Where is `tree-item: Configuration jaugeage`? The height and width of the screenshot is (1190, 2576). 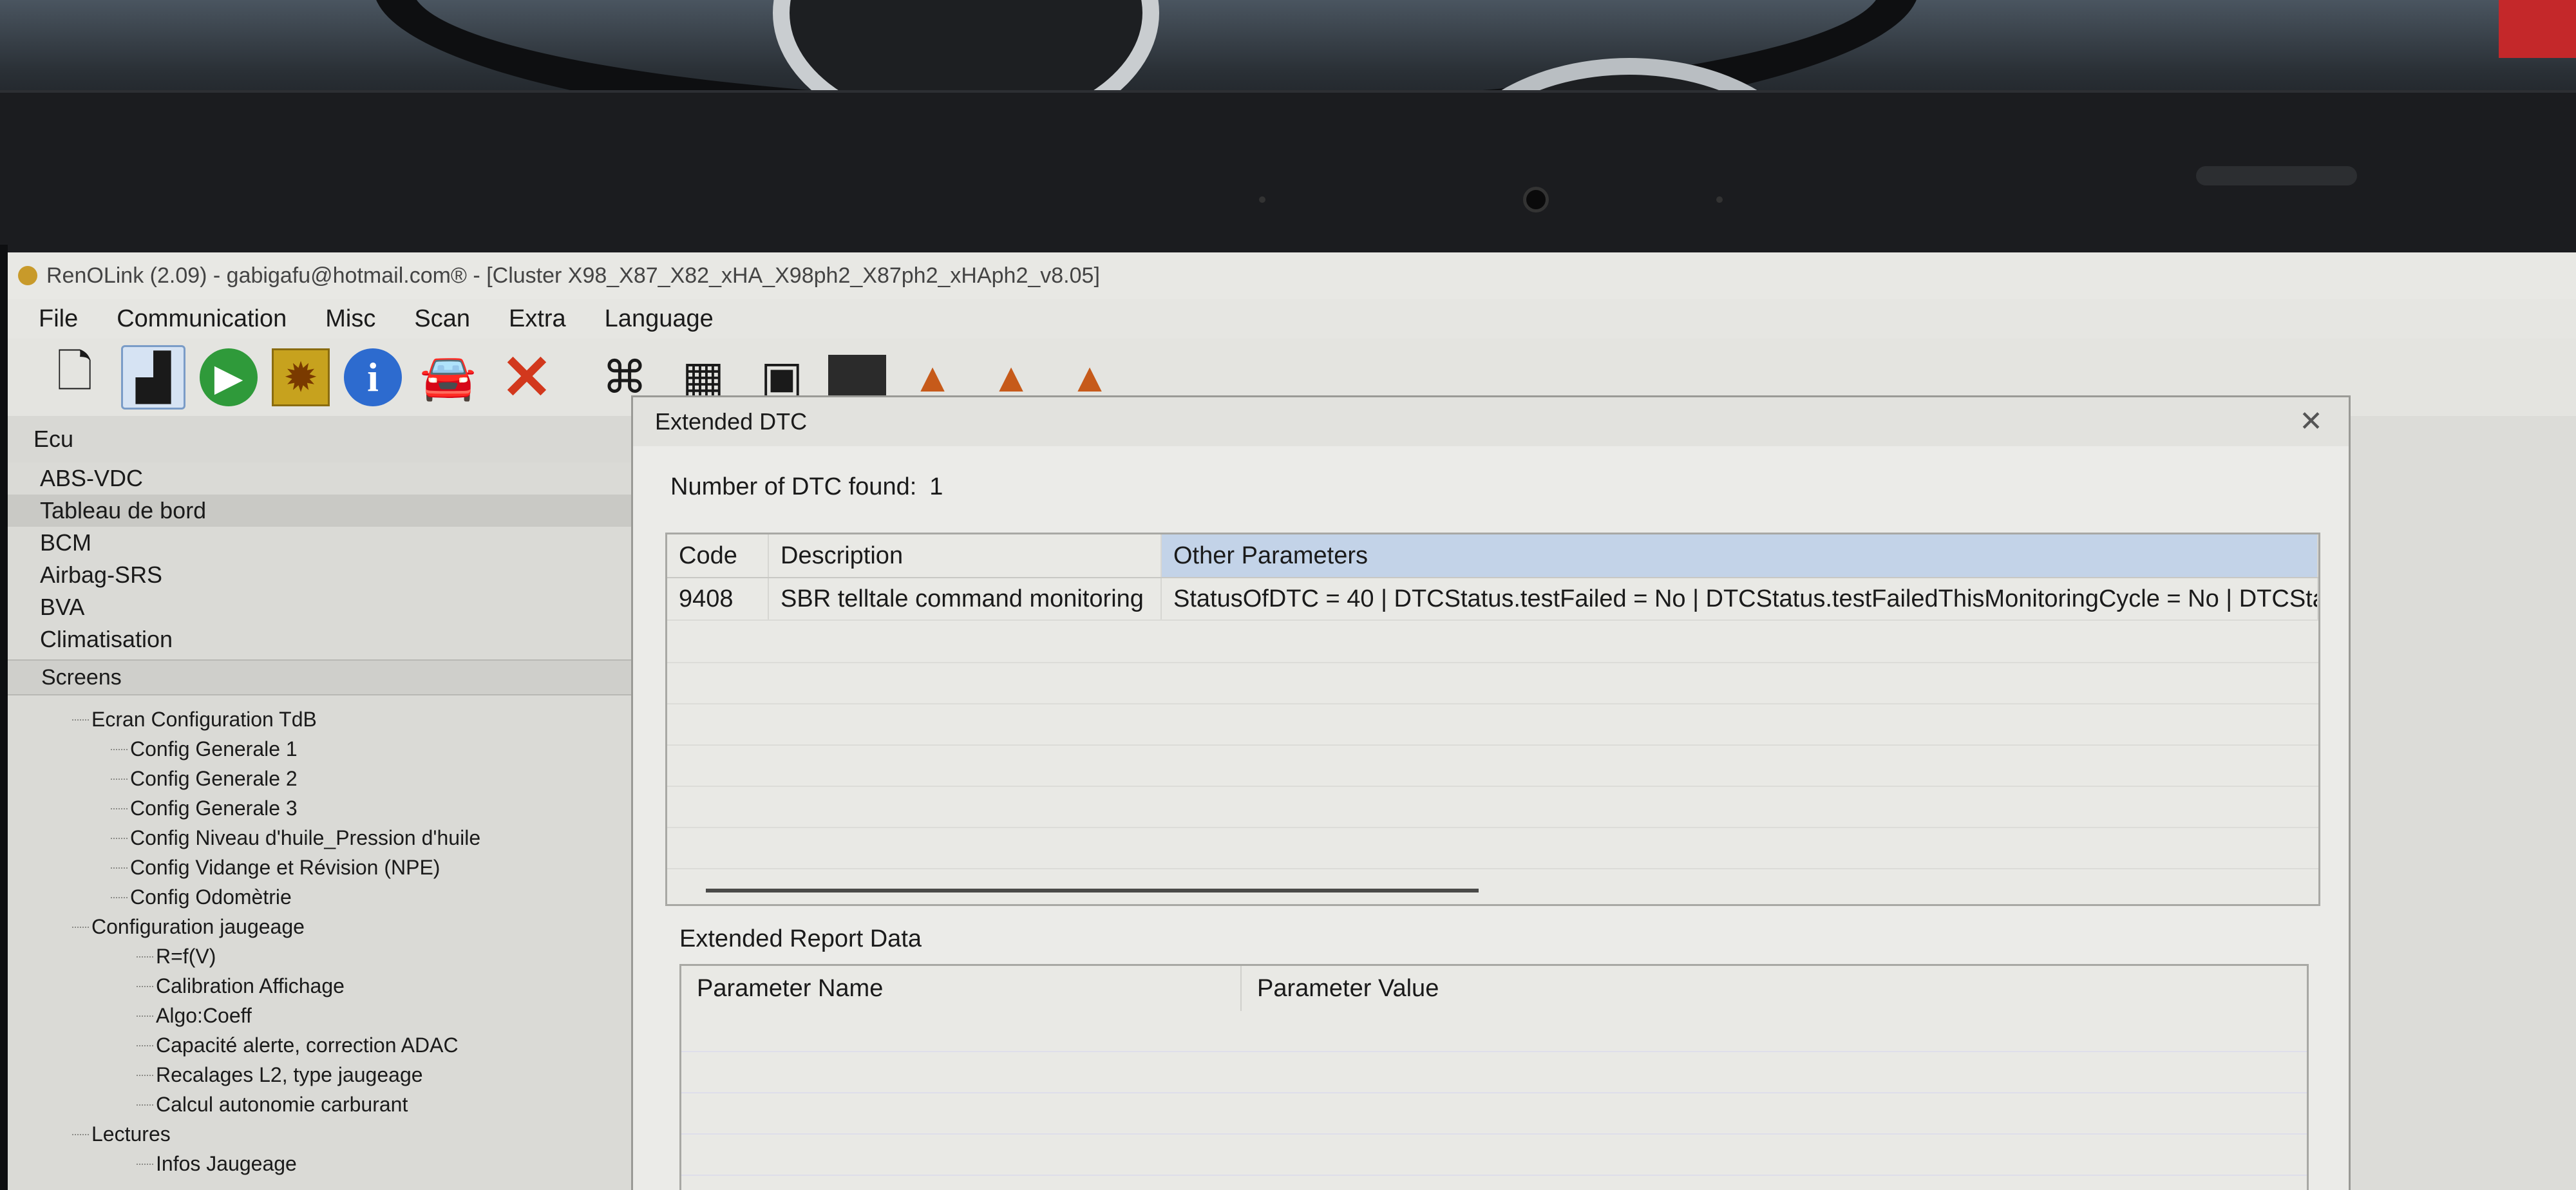 tree-item: Configuration jaugeage is located at coordinates (320, 926).